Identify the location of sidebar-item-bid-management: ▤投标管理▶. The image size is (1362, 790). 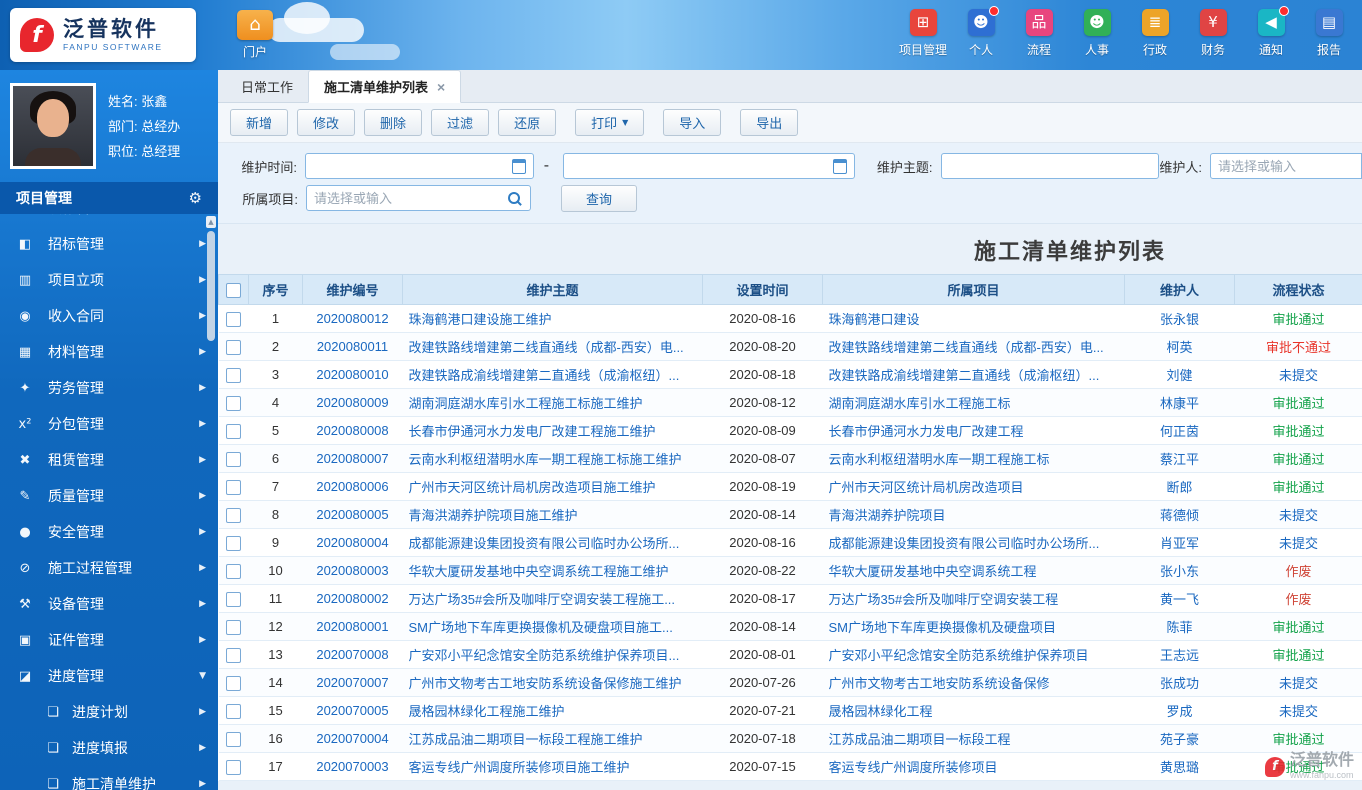
(109, 220).